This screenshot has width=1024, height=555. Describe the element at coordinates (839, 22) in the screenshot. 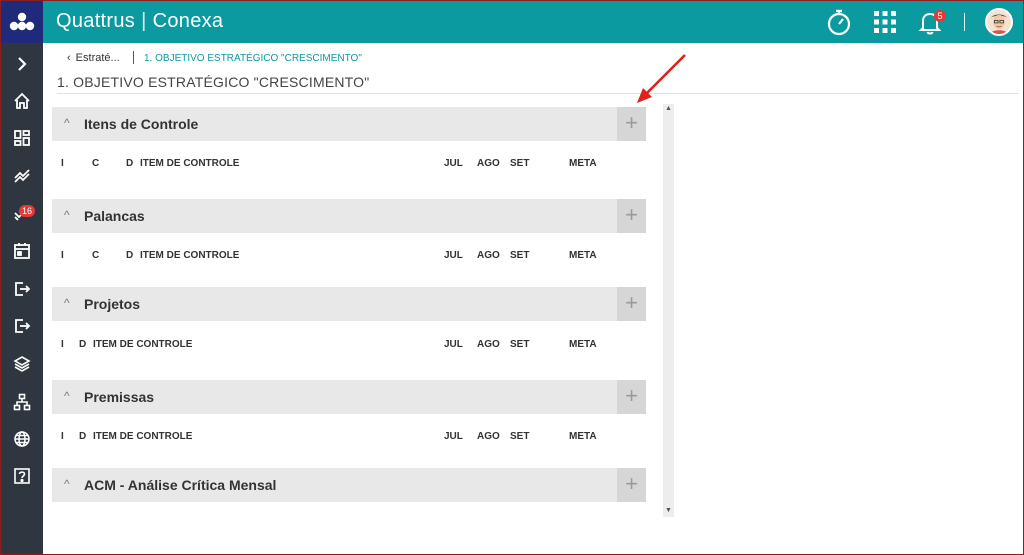

I see `stopwatch-icon` at that location.